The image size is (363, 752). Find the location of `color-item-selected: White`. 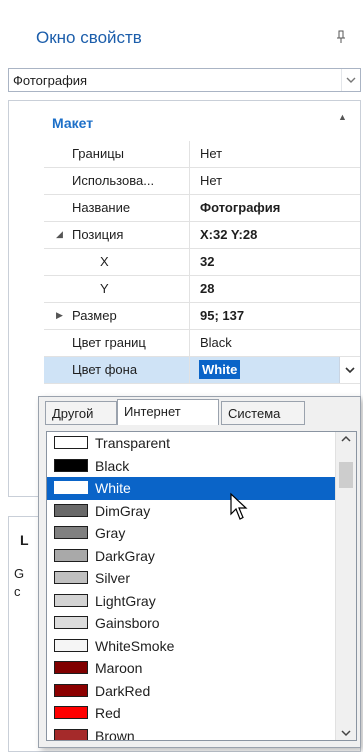

color-item-selected: White is located at coordinates (201, 488).